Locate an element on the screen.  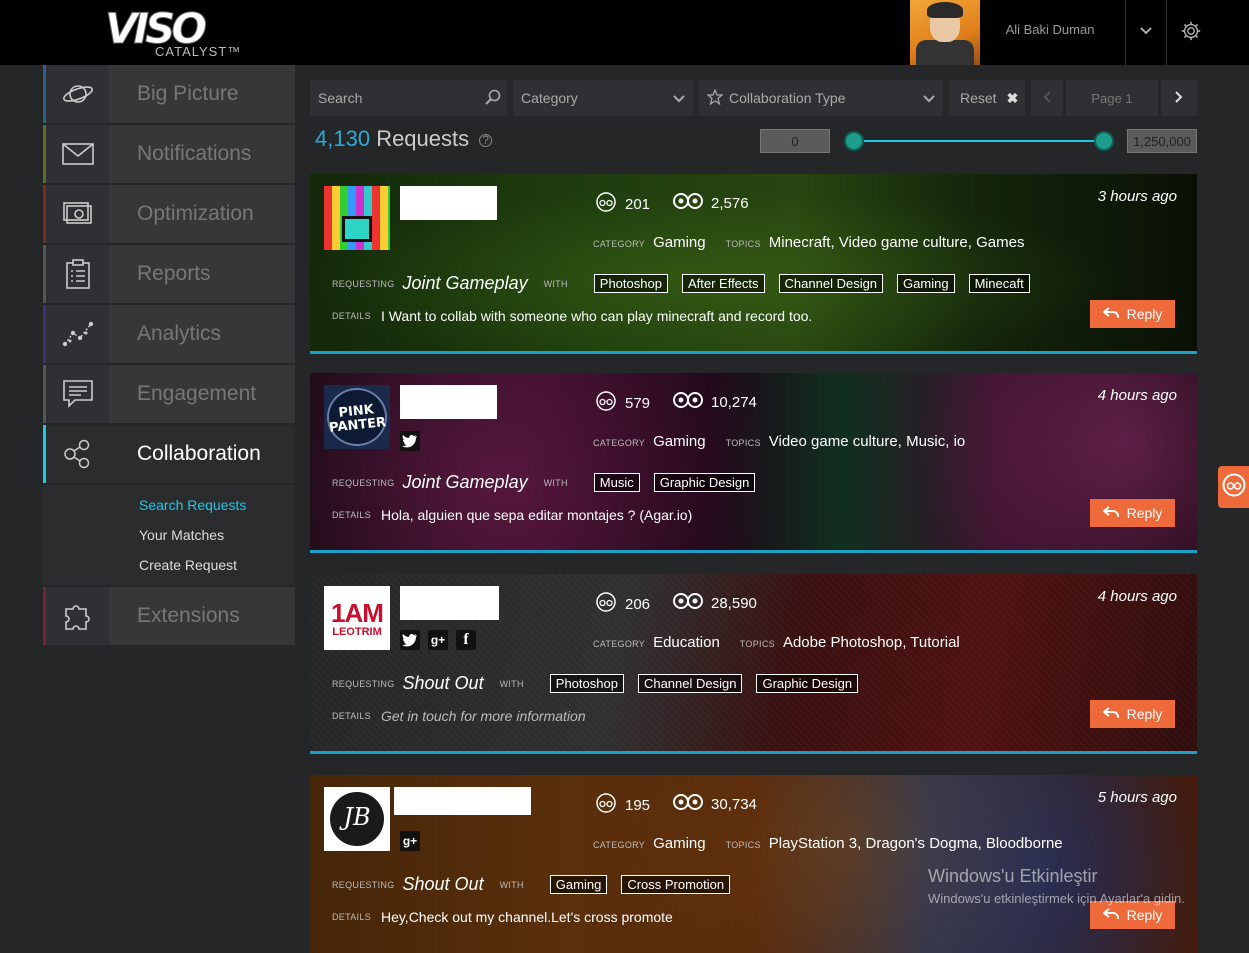
scatter-icon is located at coordinates (76, 334).